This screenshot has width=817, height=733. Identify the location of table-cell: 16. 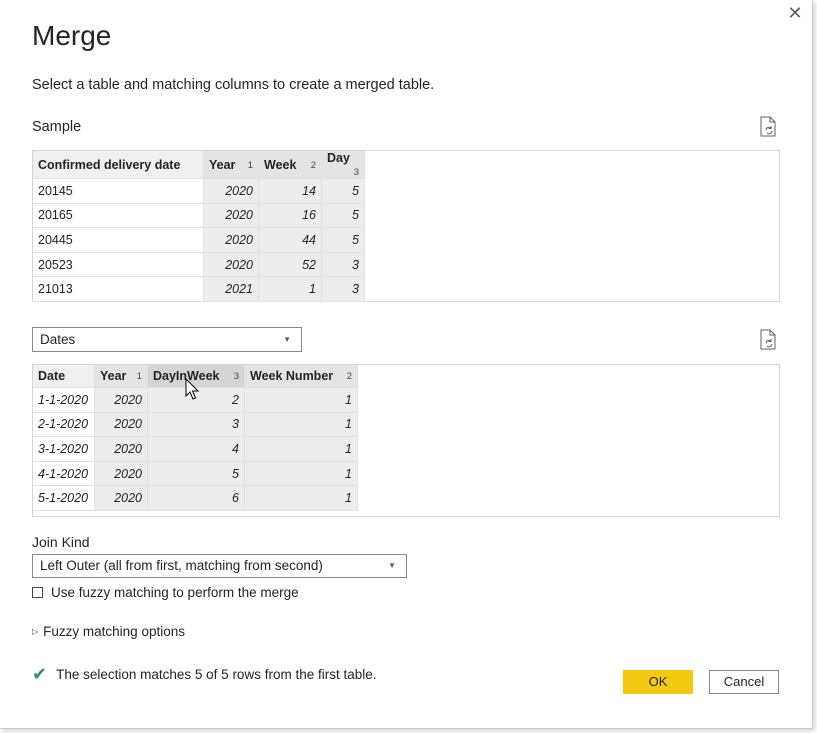
(290, 216).